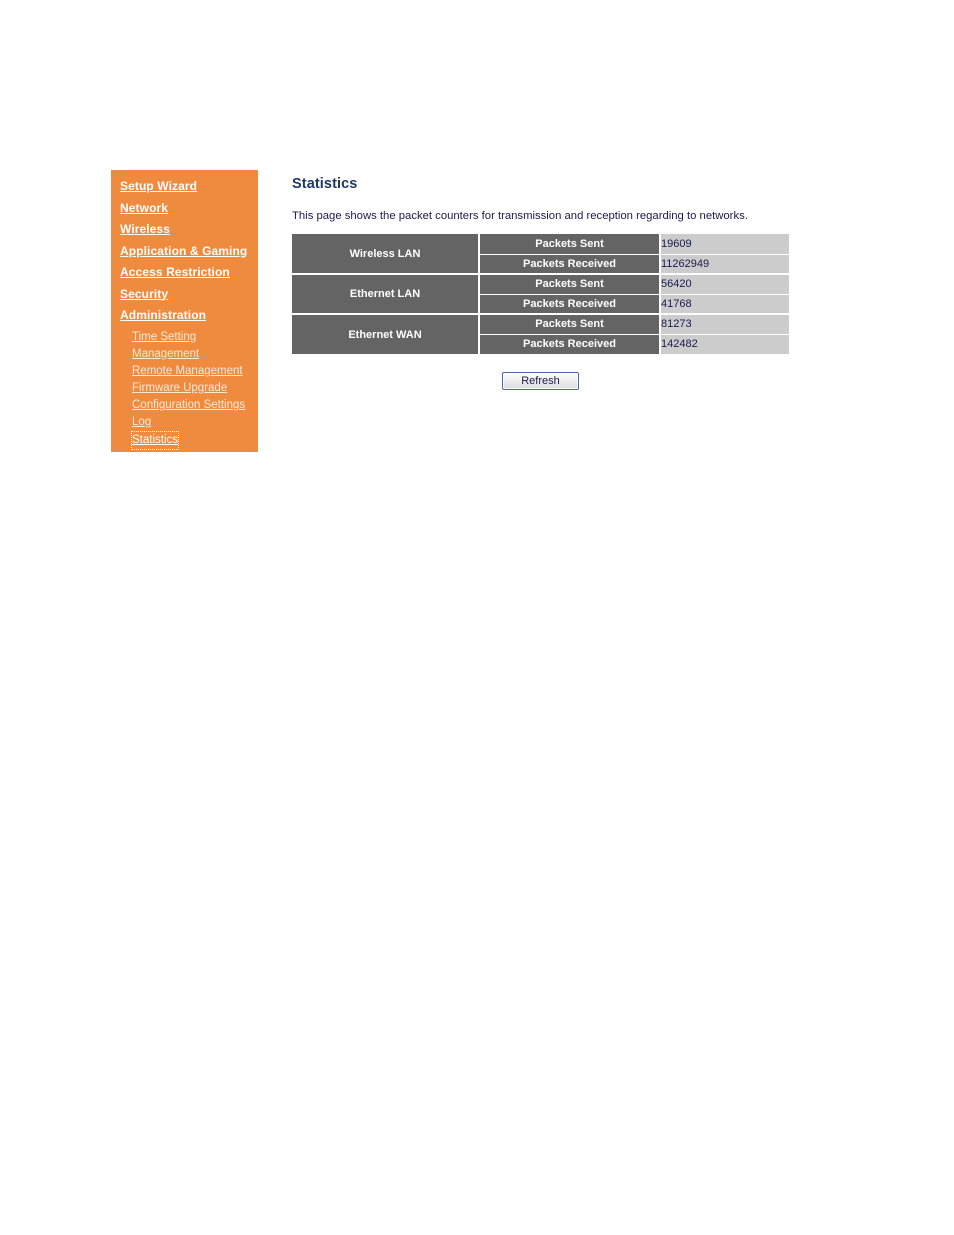 This screenshot has width=954, height=1235. Describe the element at coordinates (184, 316) in the screenshot. I see `sidebar-item-administration: Administration` at that location.